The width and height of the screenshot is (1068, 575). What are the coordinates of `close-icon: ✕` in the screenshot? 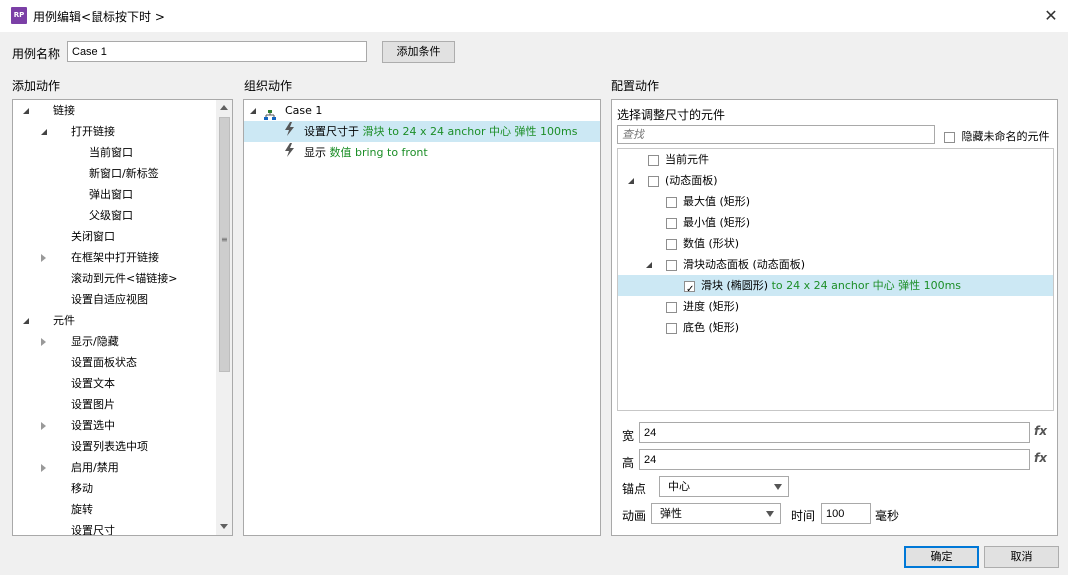 It's located at (1051, 15).